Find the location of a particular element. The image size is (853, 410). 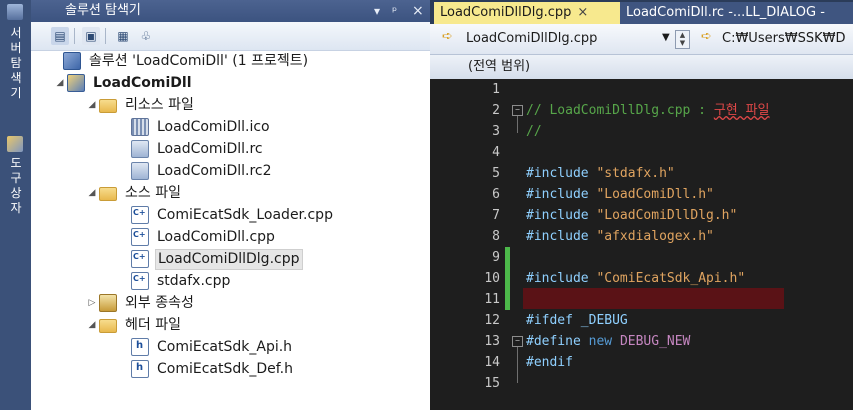

pin-icon: ᵖ is located at coordinates (394, 11).